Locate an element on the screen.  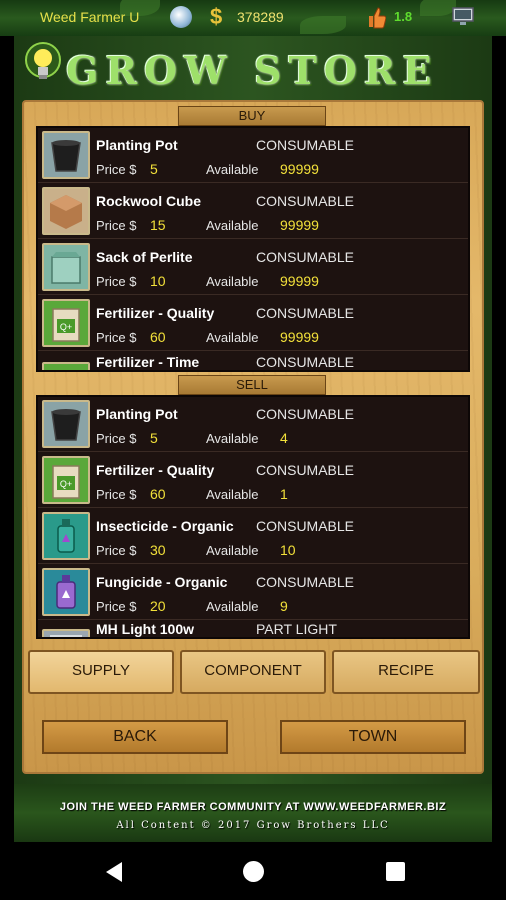
item-name: Rockwool Cube is located at coordinates (149, 201).